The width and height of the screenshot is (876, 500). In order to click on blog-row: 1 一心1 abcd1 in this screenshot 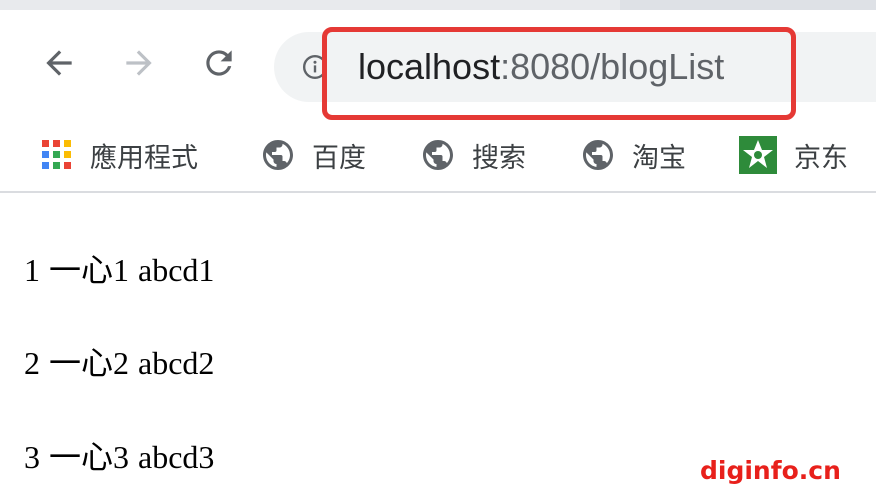, I will do `click(119, 268)`.